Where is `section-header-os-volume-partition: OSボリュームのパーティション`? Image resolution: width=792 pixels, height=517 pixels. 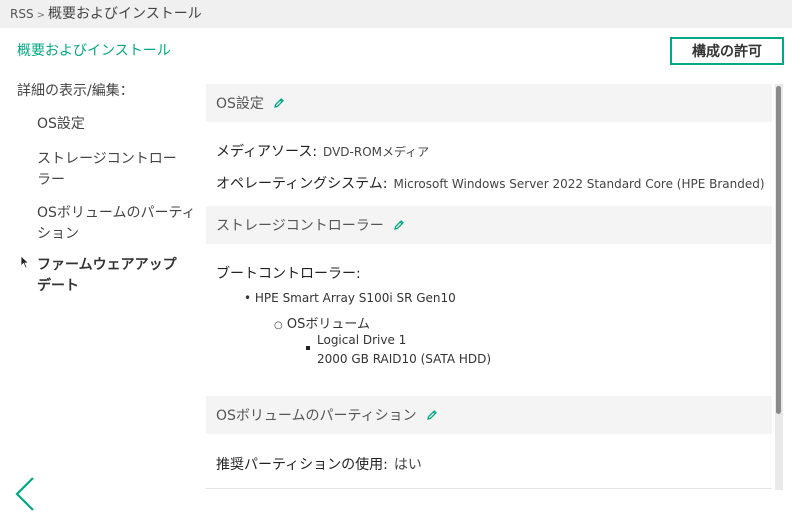
section-header-os-volume-partition: OSボリュームのパーティション is located at coordinates (489, 415).